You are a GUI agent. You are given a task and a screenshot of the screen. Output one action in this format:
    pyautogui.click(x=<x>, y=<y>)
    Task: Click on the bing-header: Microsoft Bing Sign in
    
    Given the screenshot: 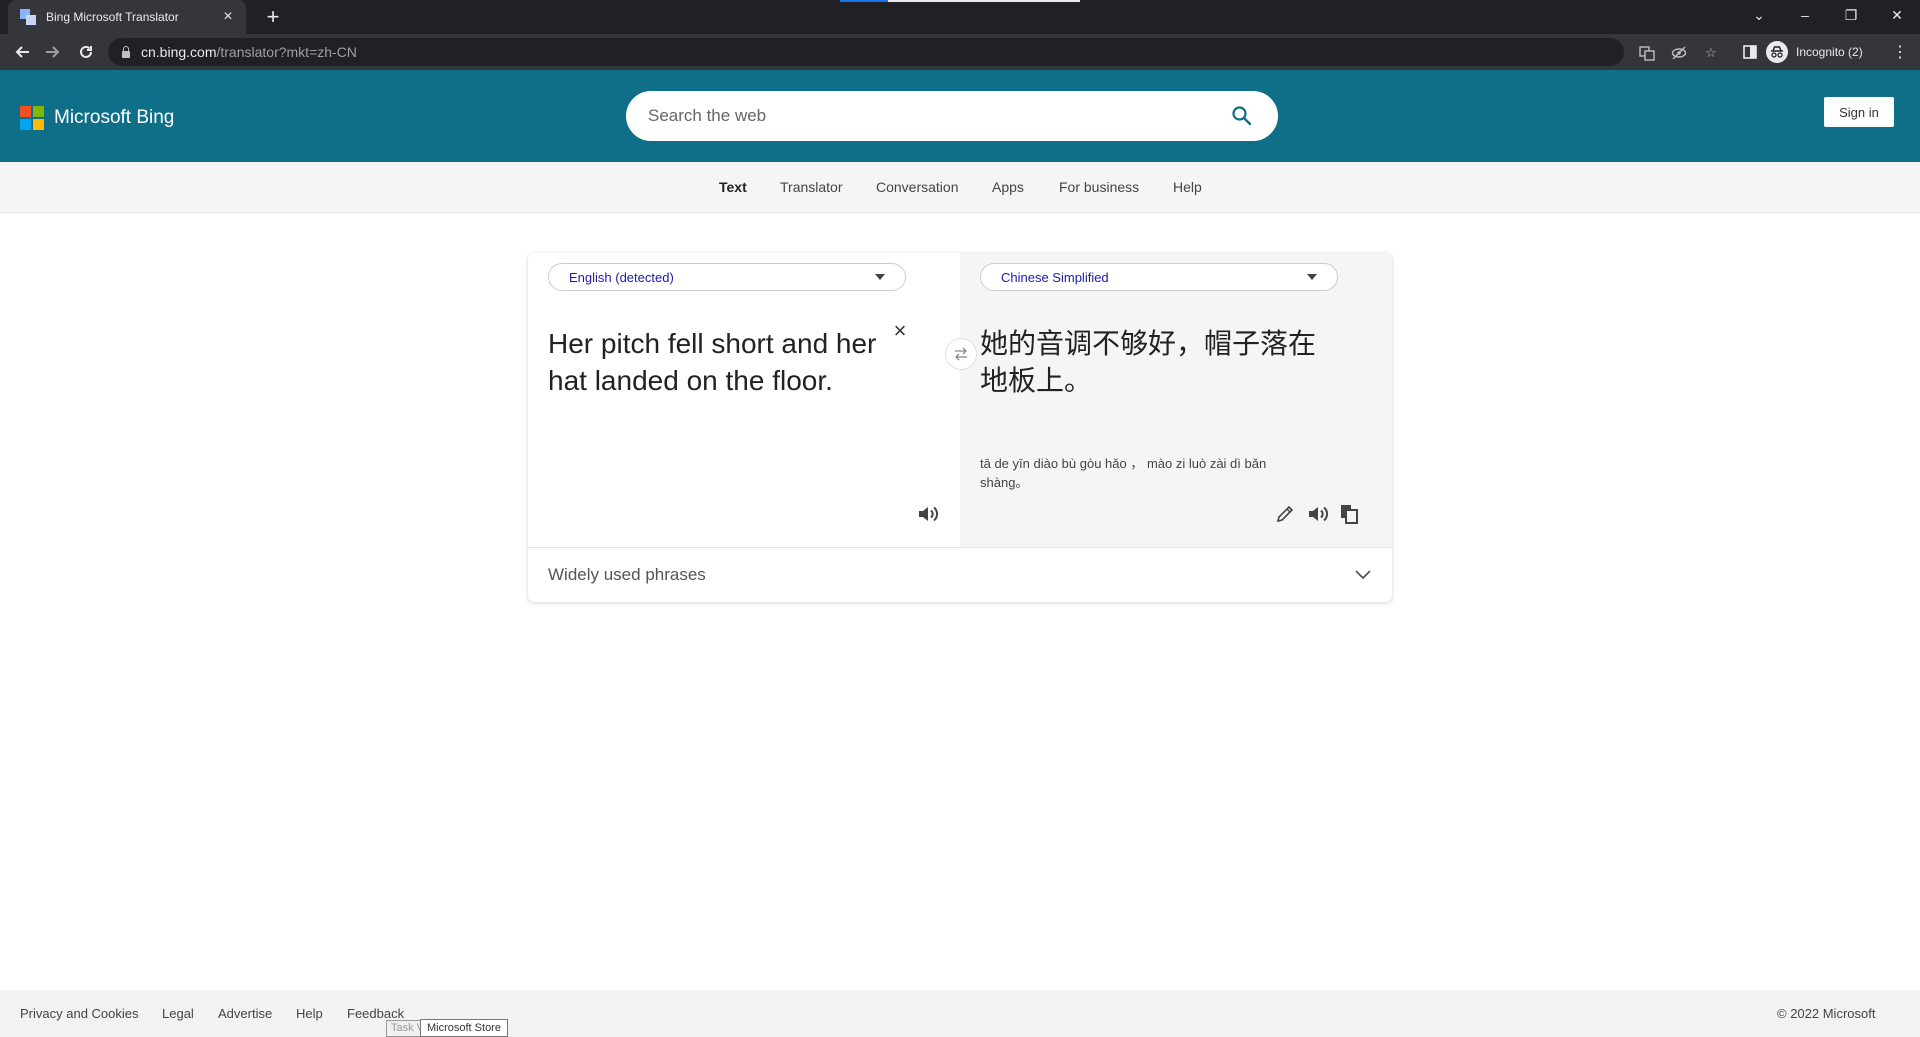 What is the action you would take?
    pyautogui.click(x=960, y=116)
    